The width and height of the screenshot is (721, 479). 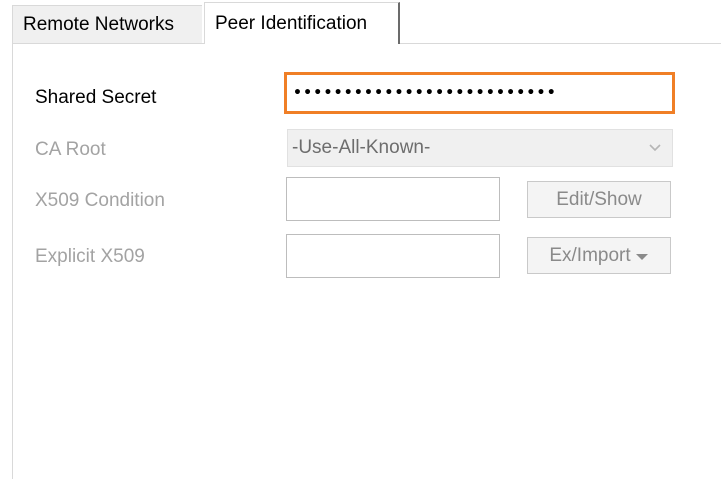 I want to click on ex-import-button: Ex/Import, so click(x=599, y=255).